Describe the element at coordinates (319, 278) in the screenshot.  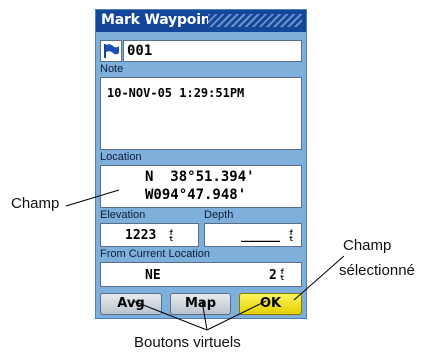
I see `selected-field-callout-line` at that location.